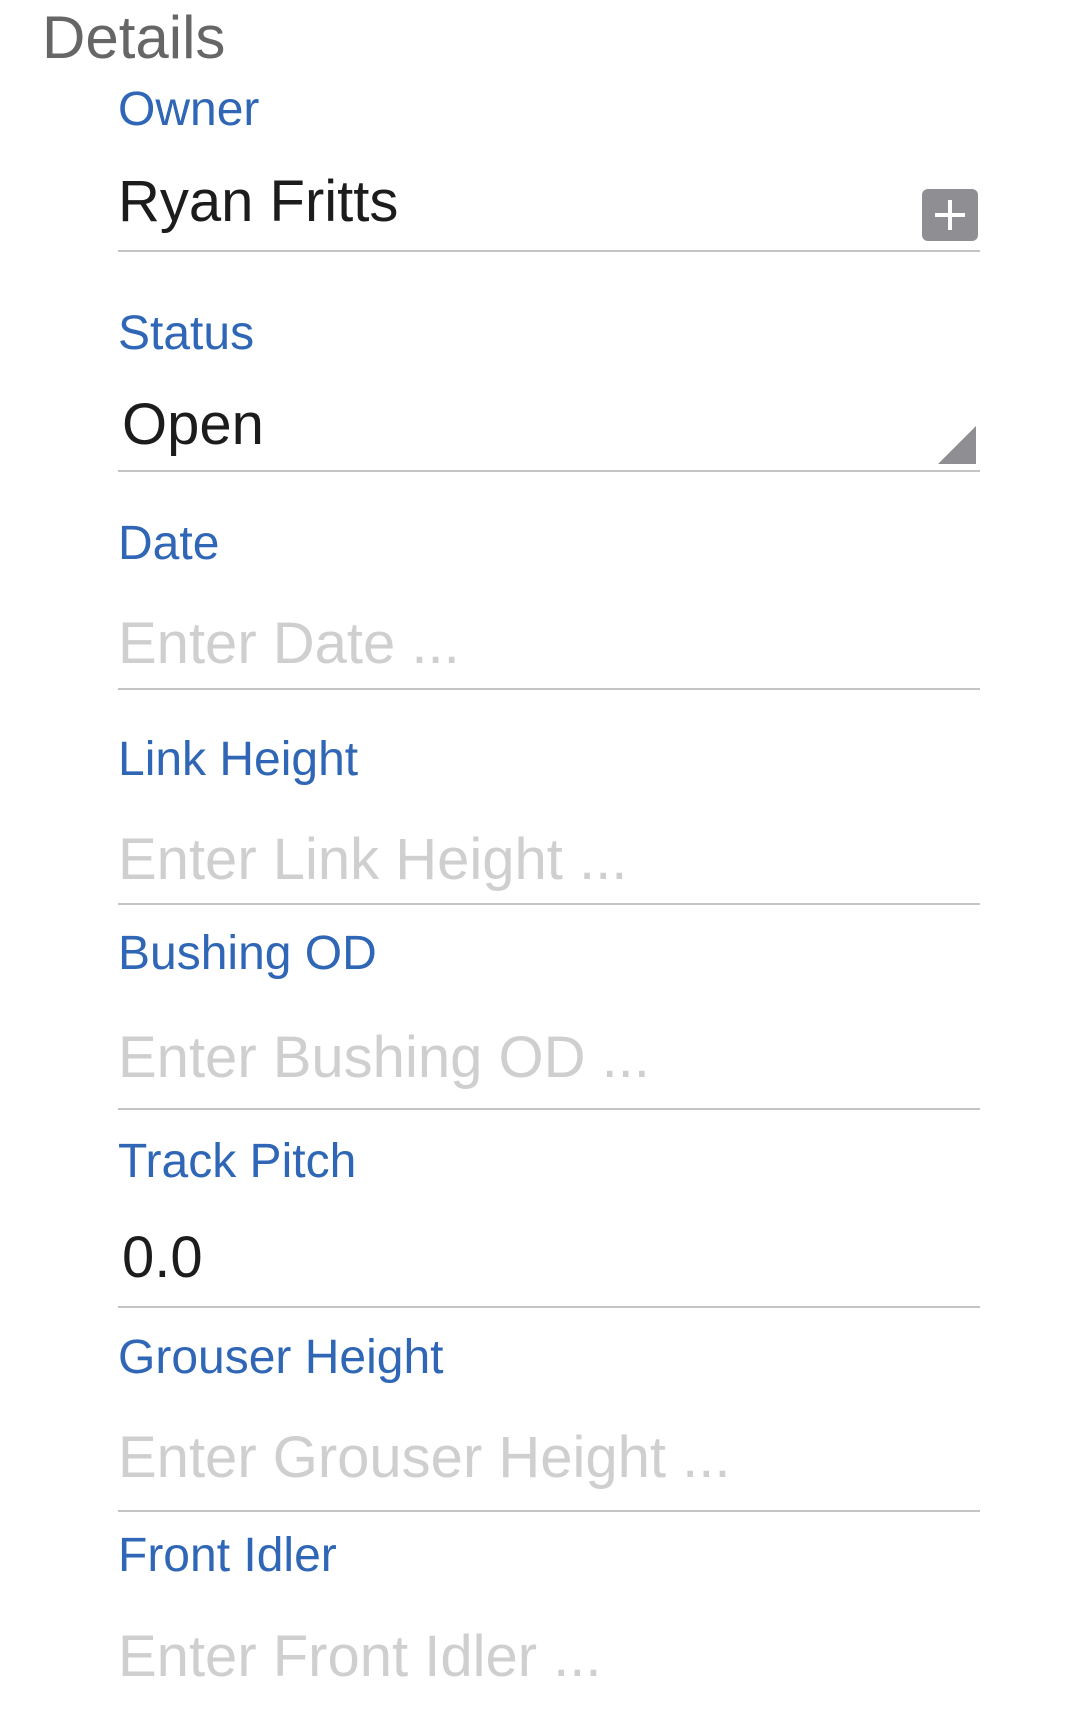 This screenshot has width=1080, height=1730. Describe the element at coordinates (258, 202) in the screenshot. I see `owner-value: Ryan Fritts` at that location.